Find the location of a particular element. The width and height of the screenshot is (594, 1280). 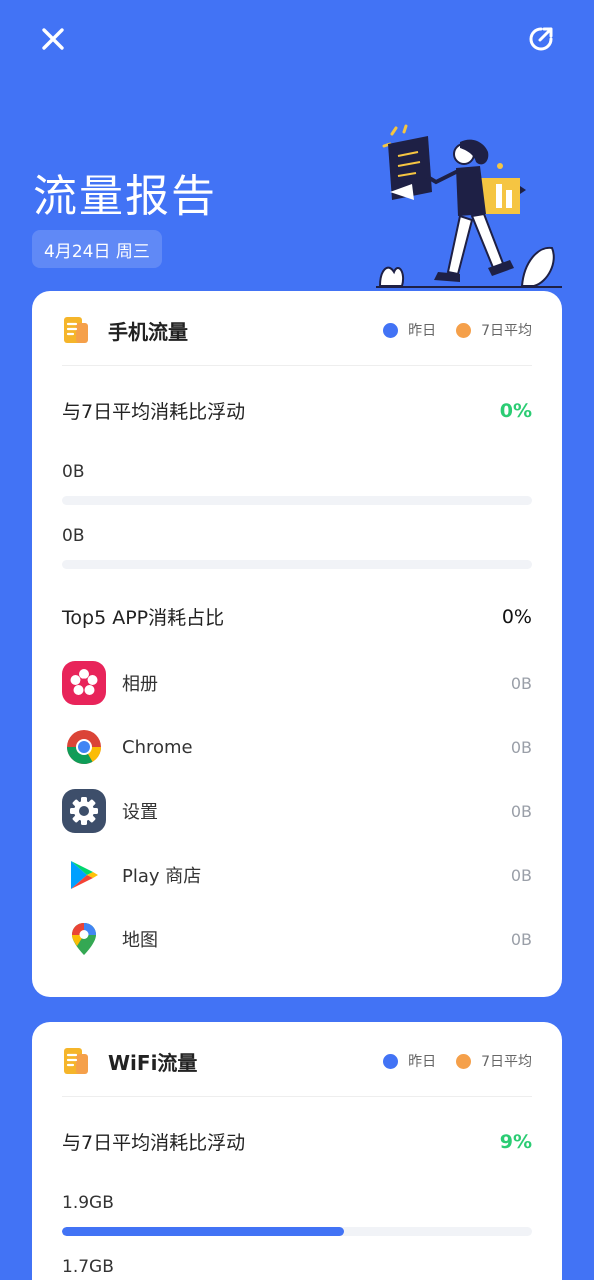

top5-value: 0% is located at coordinates (516, 616).